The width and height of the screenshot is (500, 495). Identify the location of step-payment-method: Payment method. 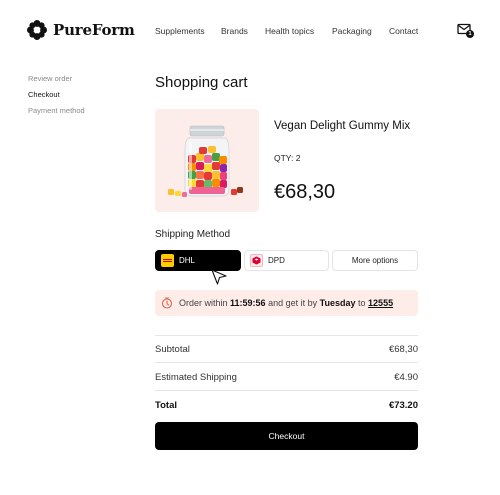
(56, 114).